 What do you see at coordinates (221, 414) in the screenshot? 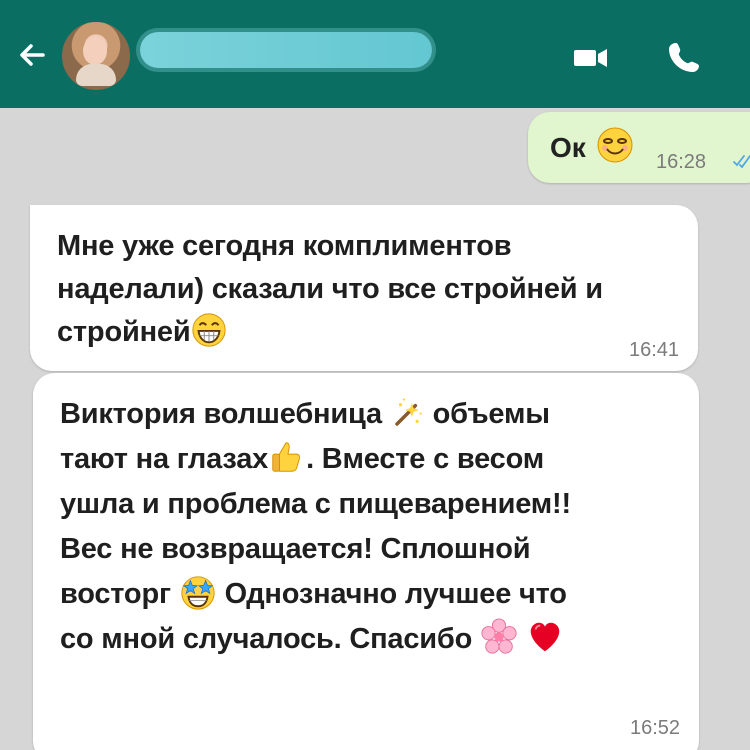
I see `message-segment: Виктория волшебница` at bounding box center [221, 414].